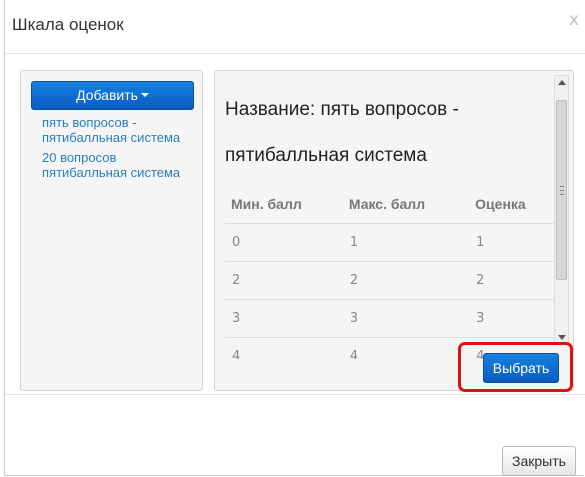 Image resolution: width=585 pixels, height=477 pixels. Describe the element at coordinates (295, 27) in the screenshot. I see `dialog-header: Шкала оценок x` at that location.